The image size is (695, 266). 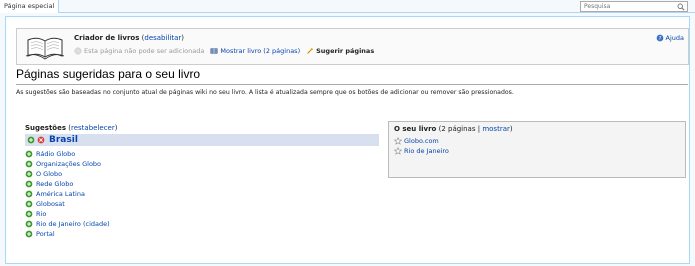 I want to click on book-creator-title: Criador de livros (desabilitar), so click(x=129, y=38).